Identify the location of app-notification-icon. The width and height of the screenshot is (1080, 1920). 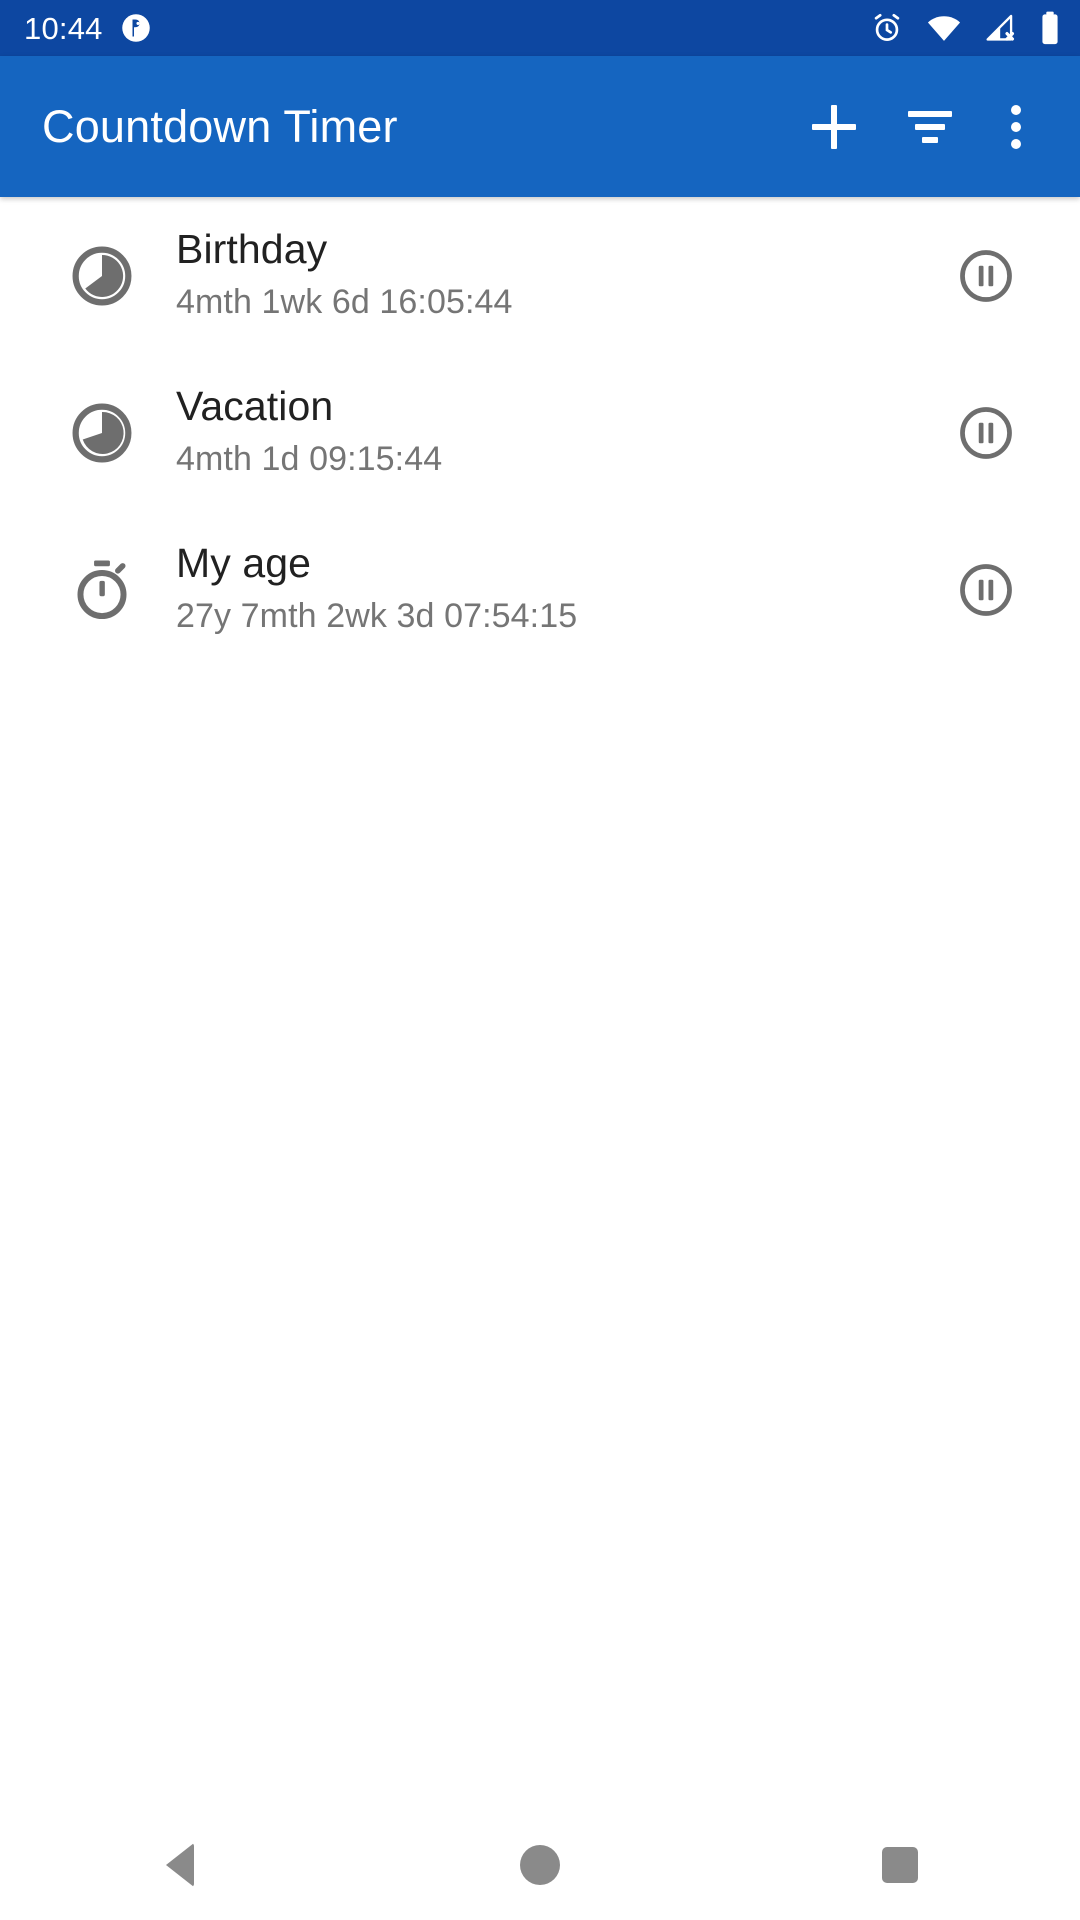
(136, 28).